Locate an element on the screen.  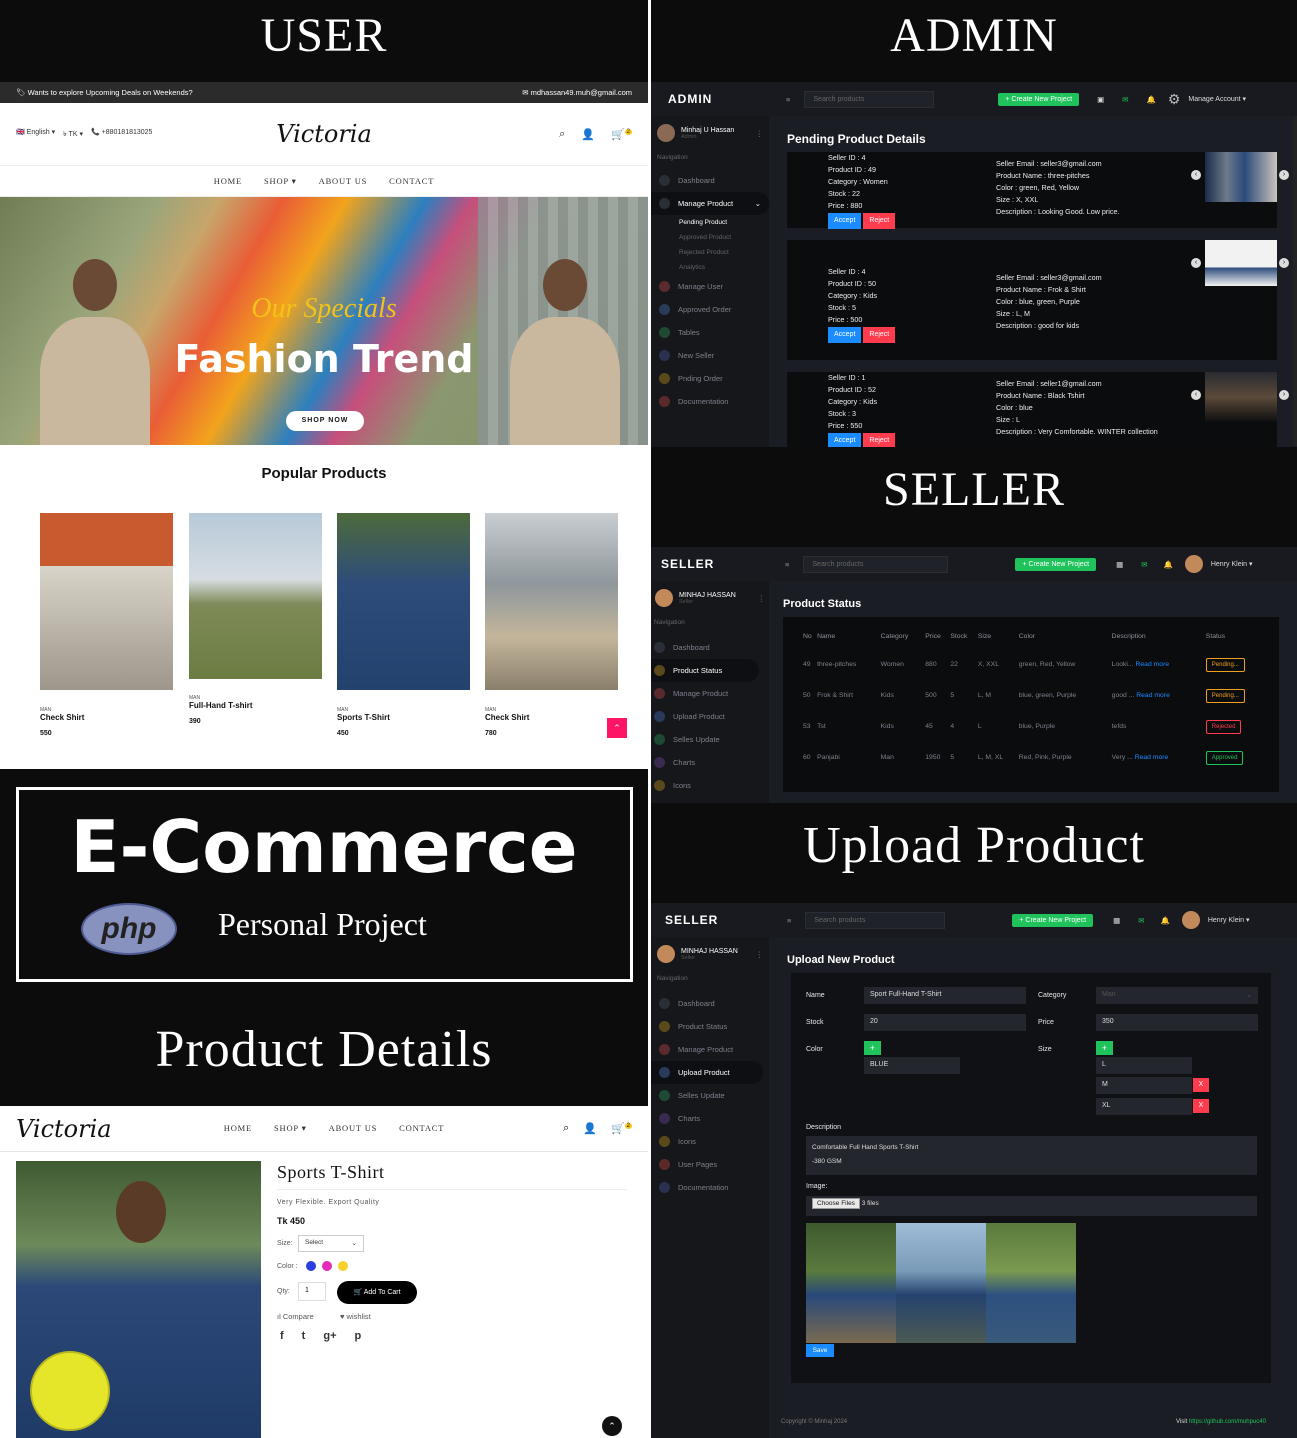
size-field: XL is located at coordinates (1144, 1106).